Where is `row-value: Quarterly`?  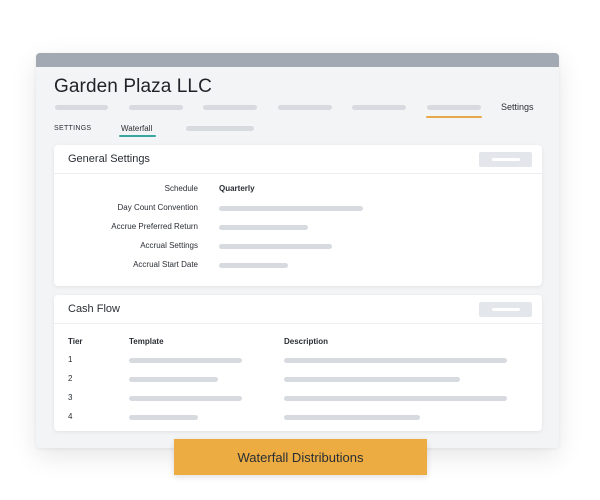
row-value: Quarterly is located at coordinates (237, 188).